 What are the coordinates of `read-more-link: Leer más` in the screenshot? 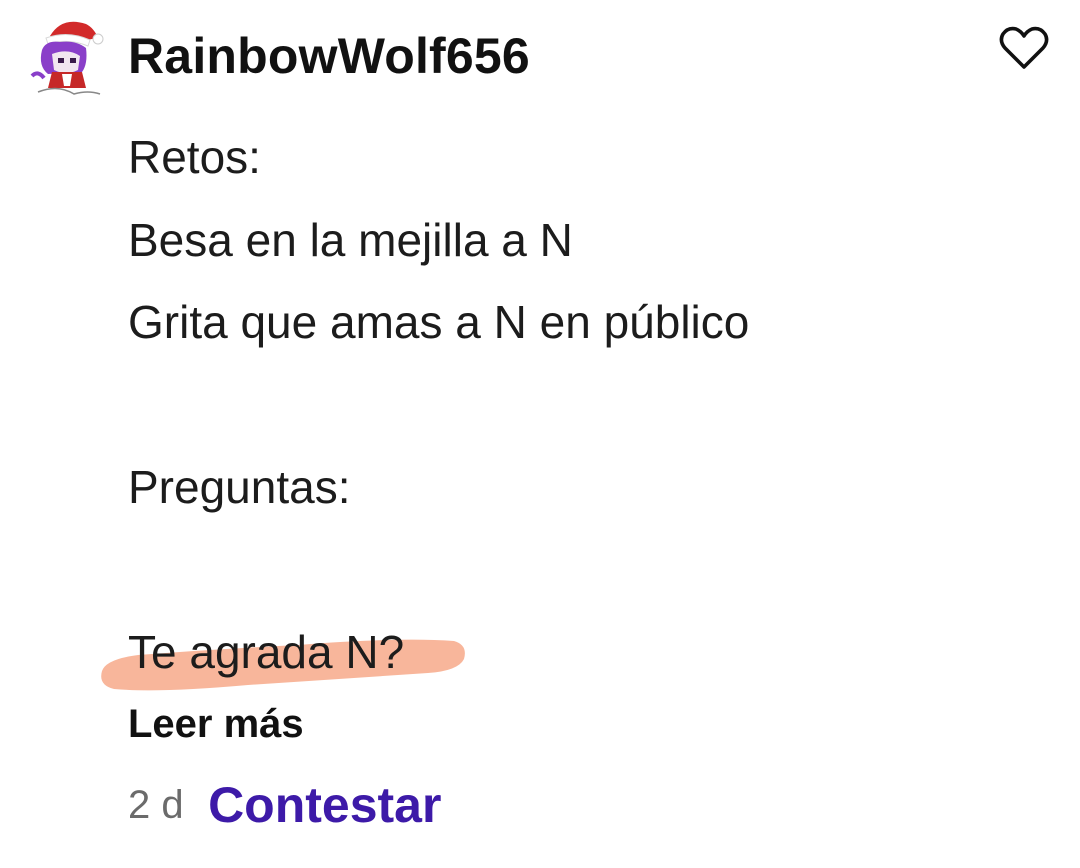 It's located at (216, 724).